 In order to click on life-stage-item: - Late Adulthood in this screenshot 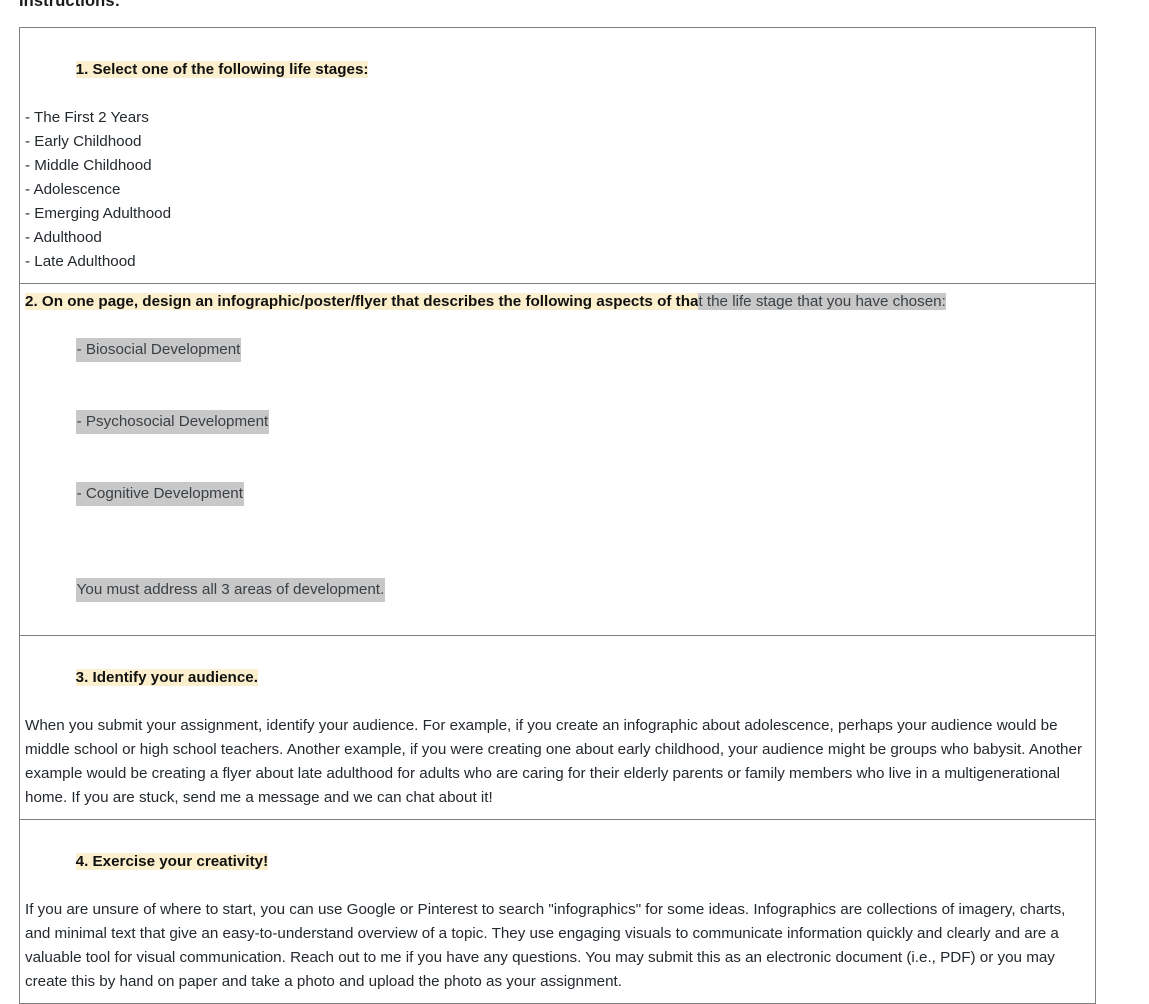, I will do `click(80, 261)`.